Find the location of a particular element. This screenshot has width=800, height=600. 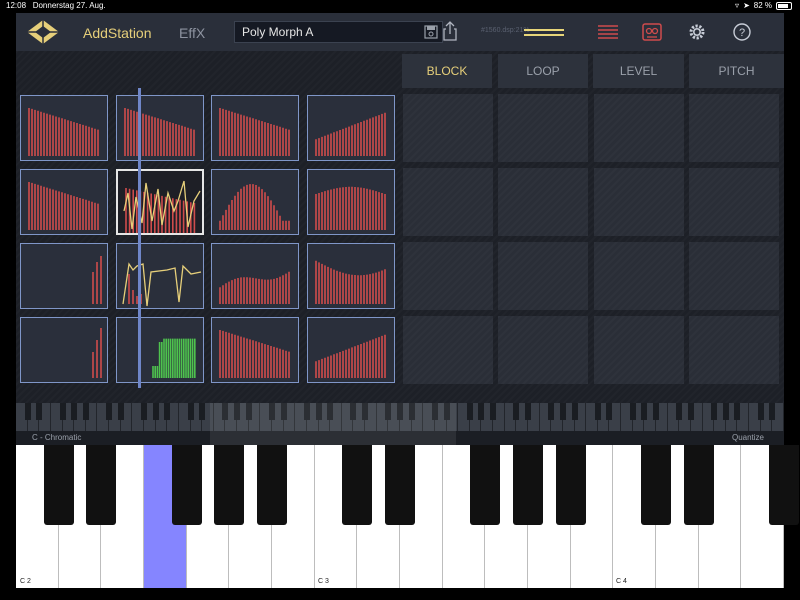

grid-cell-r1-c4 is located at coordinates (734, 128).